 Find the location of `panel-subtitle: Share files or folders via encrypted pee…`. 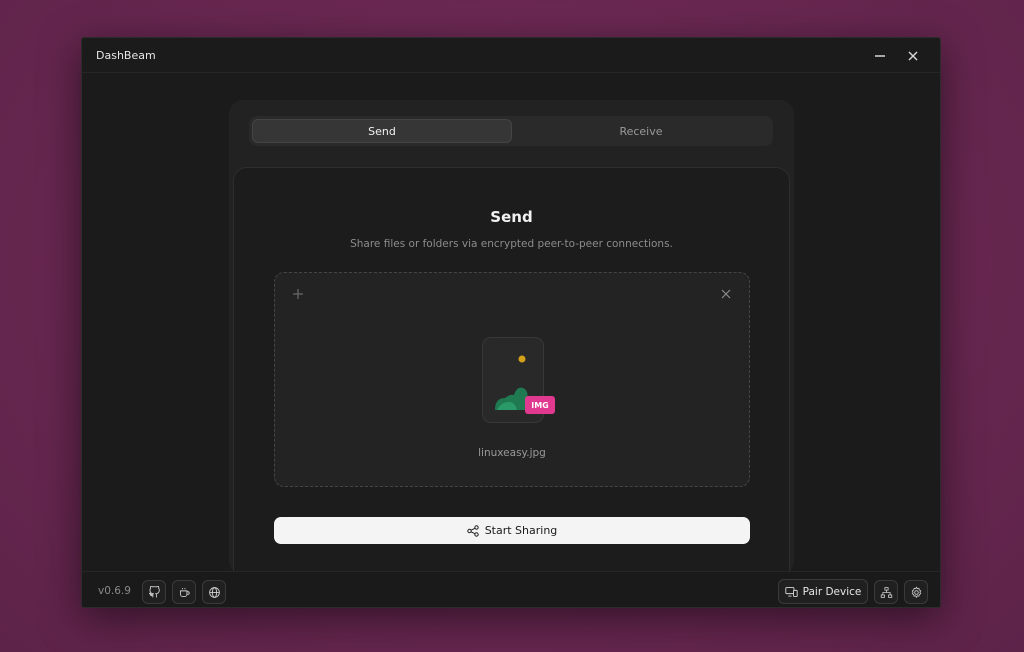

panel-subtitle: Share files or folders via encrypted pee… is located at coordinates (511, 244).